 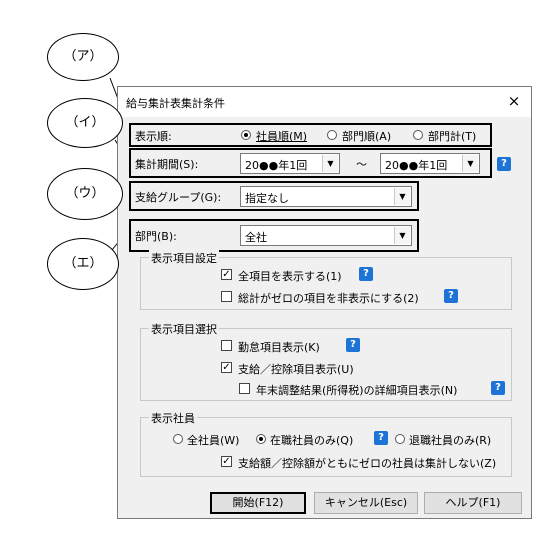 What do you see at coordinates (244, 388) in the screenshot?
I see `year-end-checkbox` at bounding box center [244, 388].